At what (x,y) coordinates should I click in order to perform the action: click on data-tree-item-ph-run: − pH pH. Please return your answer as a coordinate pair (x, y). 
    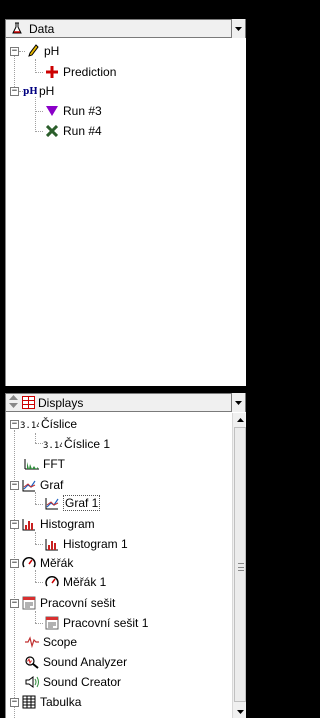
    Looking at the image, I should click on (32, 91).